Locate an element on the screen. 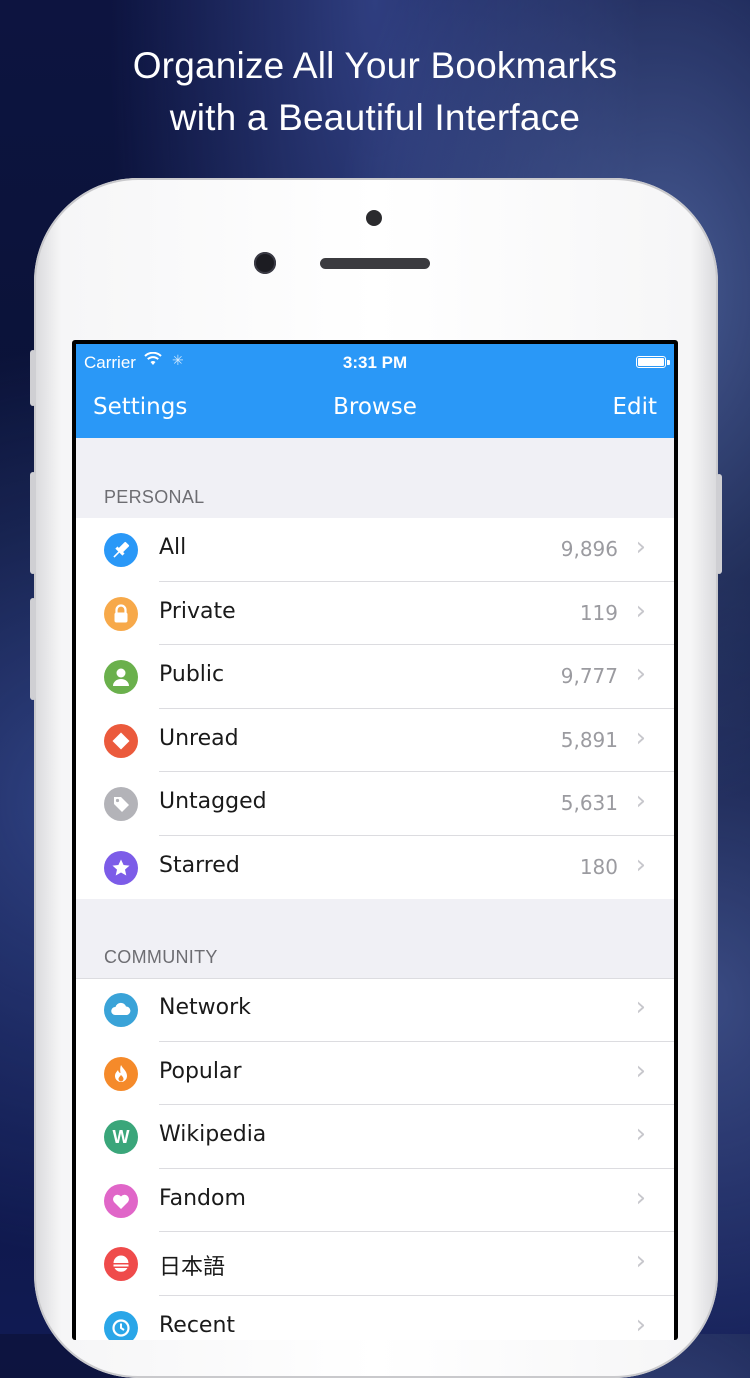 Image resolution: width=750 pixels, height=1378 pixels. list-item-starred: Starred 180 › is located at coordinates (375, 868).